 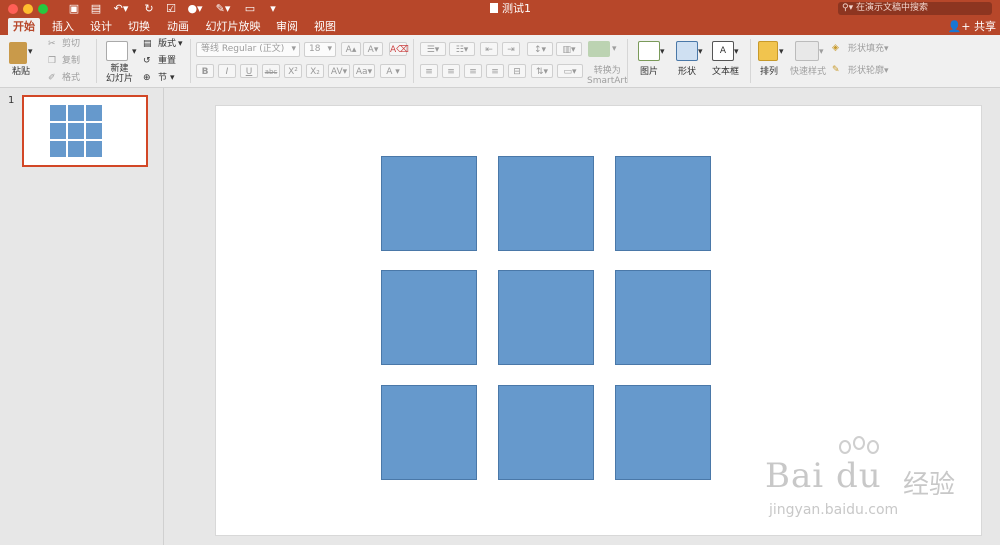 I want to click on text-direction-button: ⇅▾, so click(x=542, y=71).